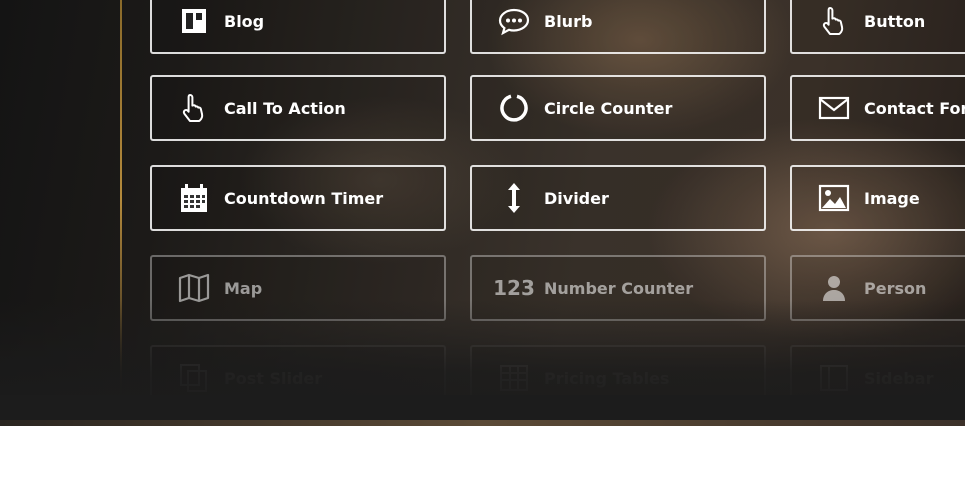 The width and height of the screenshot is (965, 500). I want to click on module-label: Post Slider, so click(273, 378).